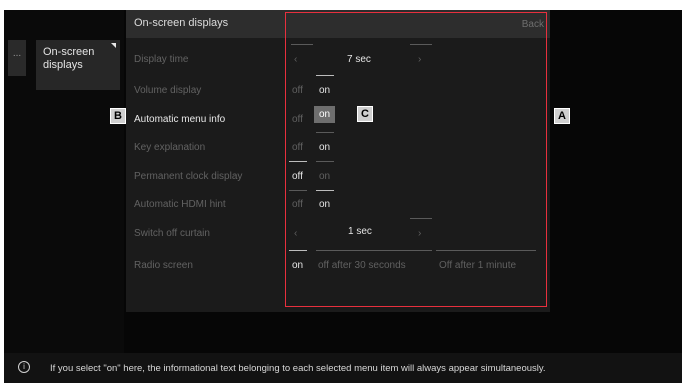 Image resolution: width=682 pixels, height=383 pixels. Describe the element at coordinates (172, 233) in the screenshot. I see `row-label-switch-off-curtain: Switch off curtain` at that location.